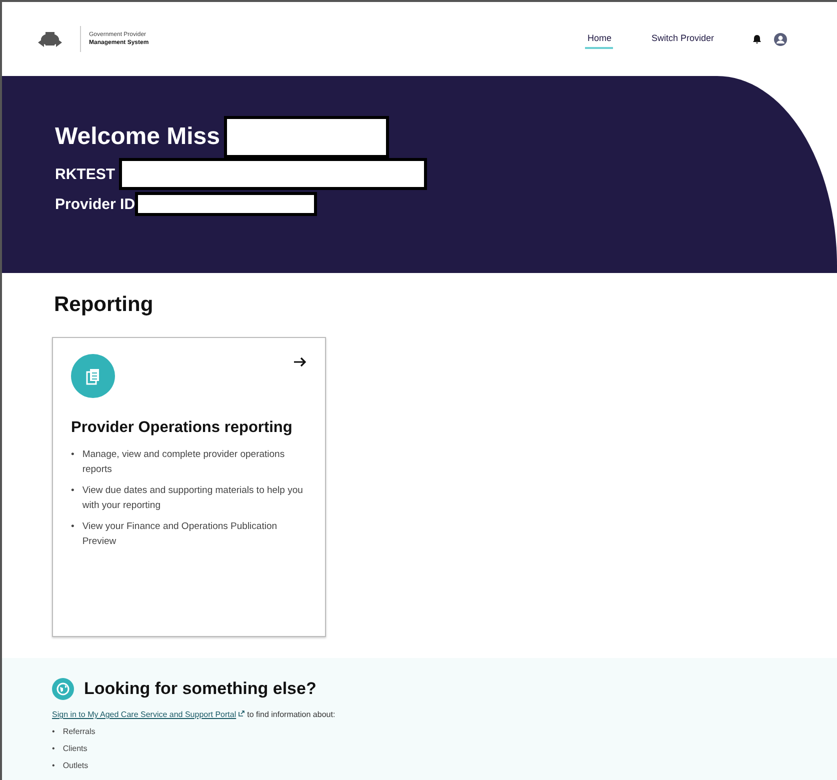 This screenshot has height=780, width=837. Describe the element at coordinates (50, 39) in the screenshot. I see `coat-of-arms-icon` at that location.